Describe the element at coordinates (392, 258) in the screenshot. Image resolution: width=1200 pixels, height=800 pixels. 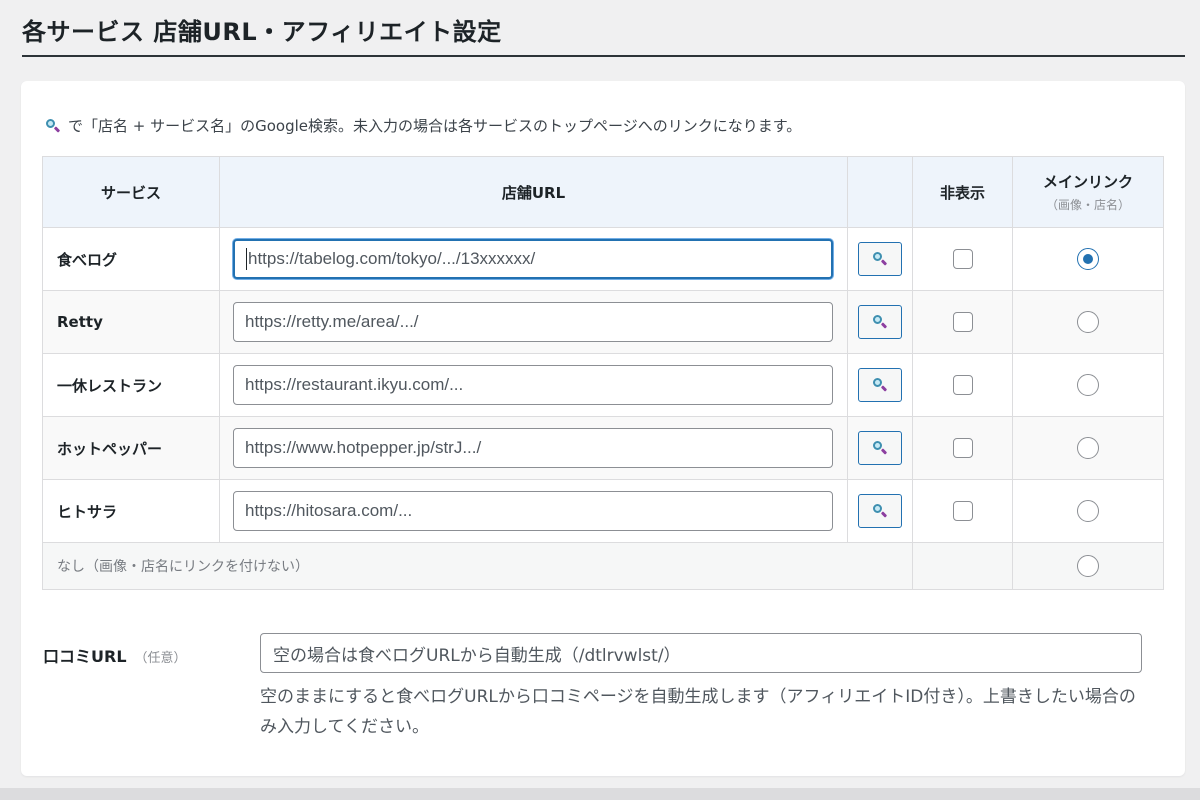
I see `url-placeholder: https://tabelog.com/tokyo/.../13xxxxxx/` at that location.